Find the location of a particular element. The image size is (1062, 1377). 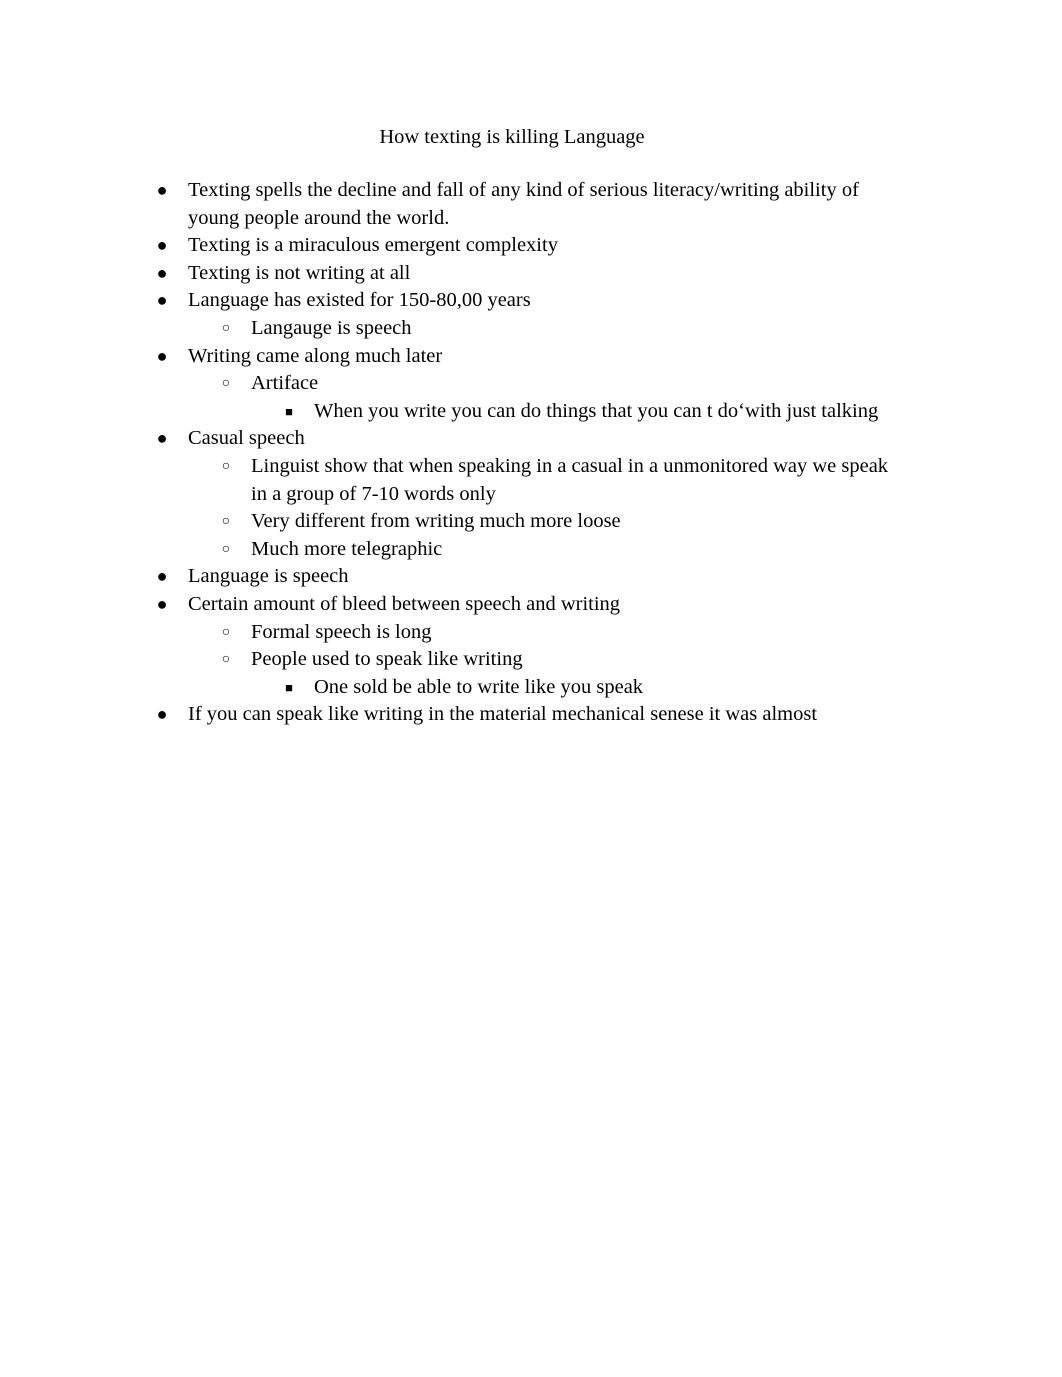

list-item-text: Casual speech is located at coordinates (246, 438).